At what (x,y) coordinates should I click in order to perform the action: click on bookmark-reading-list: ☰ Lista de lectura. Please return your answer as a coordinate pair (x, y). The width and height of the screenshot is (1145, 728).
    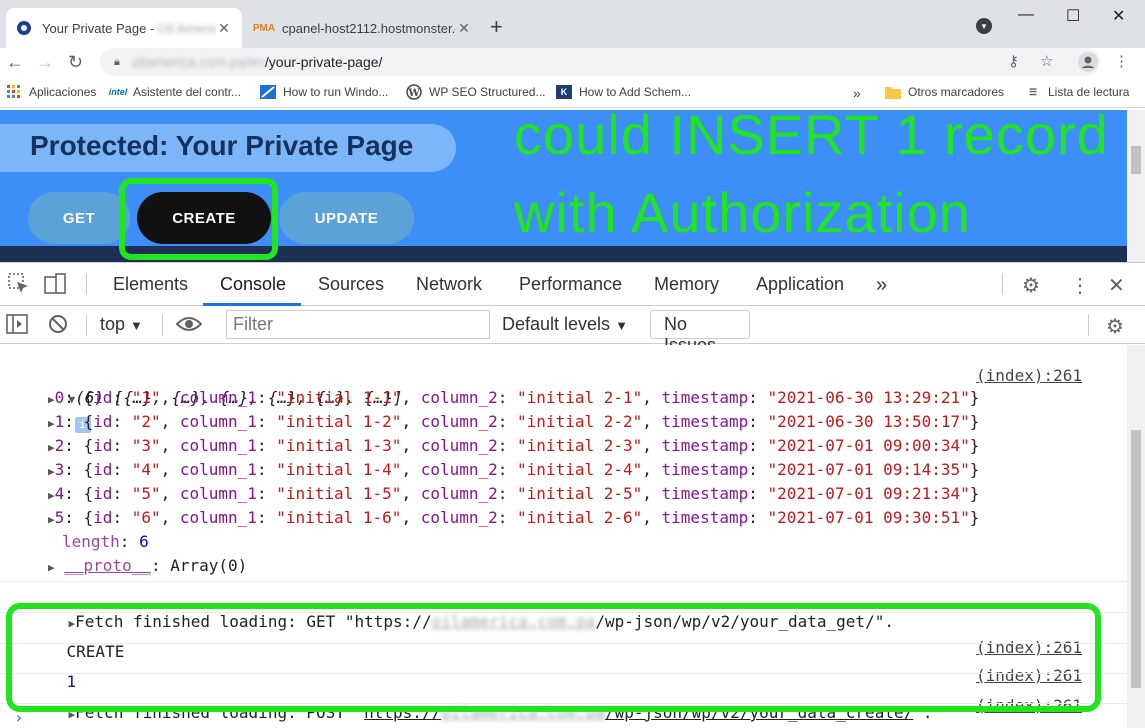
    Looking at the image, I should click on (1077, 92).